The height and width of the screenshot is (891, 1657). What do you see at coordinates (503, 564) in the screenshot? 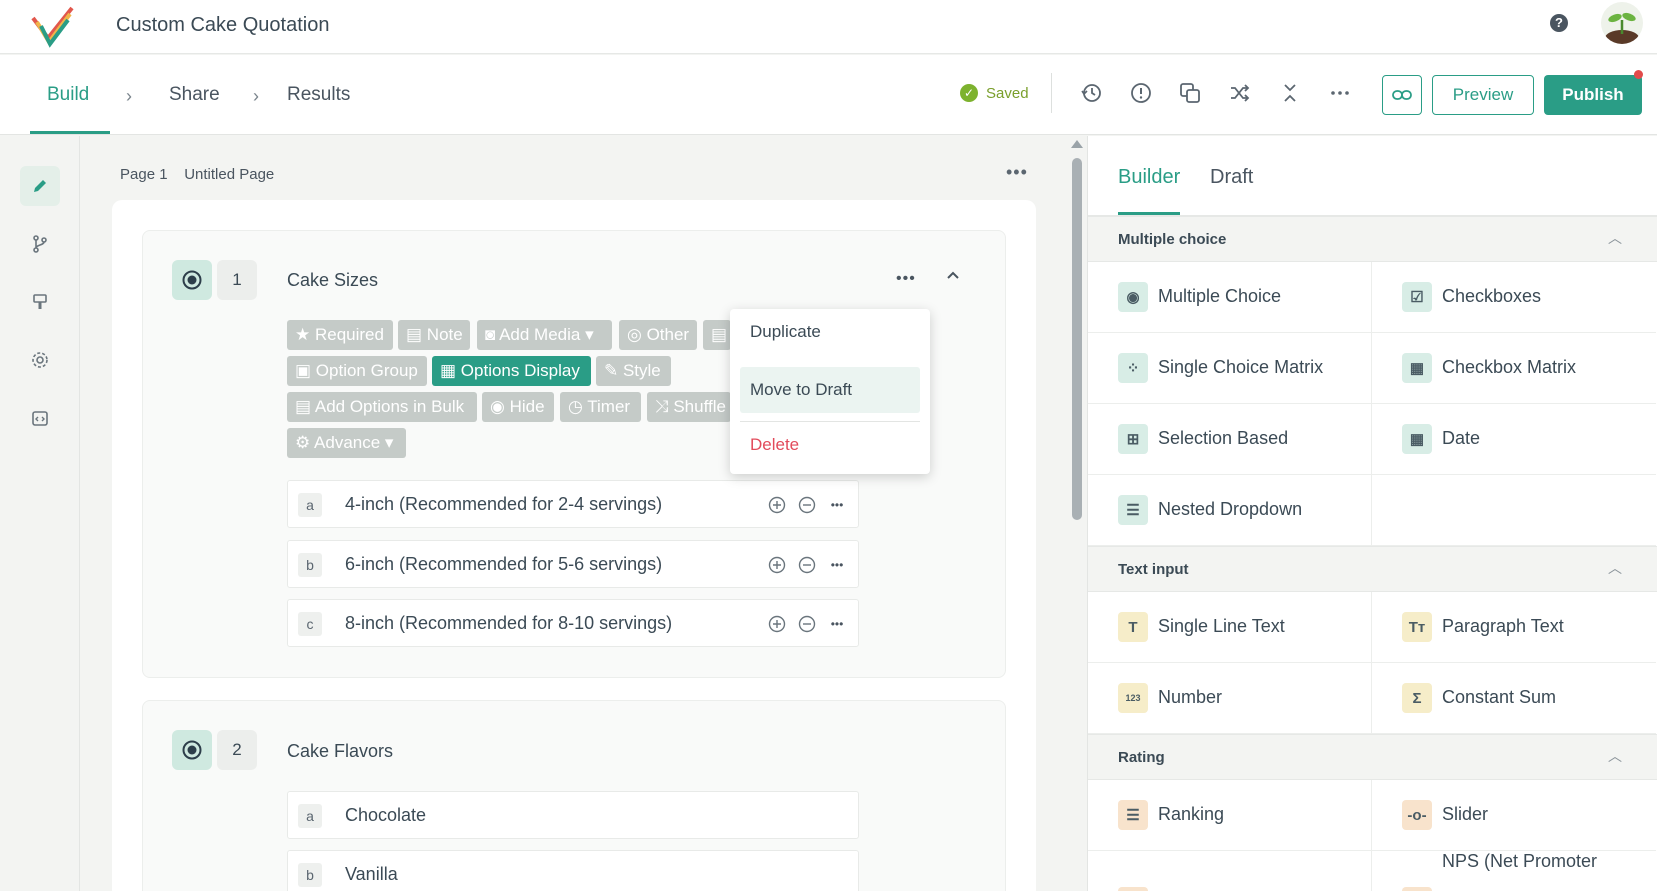
I see `option-text: 6-inch (Recommended for 5-6 servings)` at bounding box center [503, 564].